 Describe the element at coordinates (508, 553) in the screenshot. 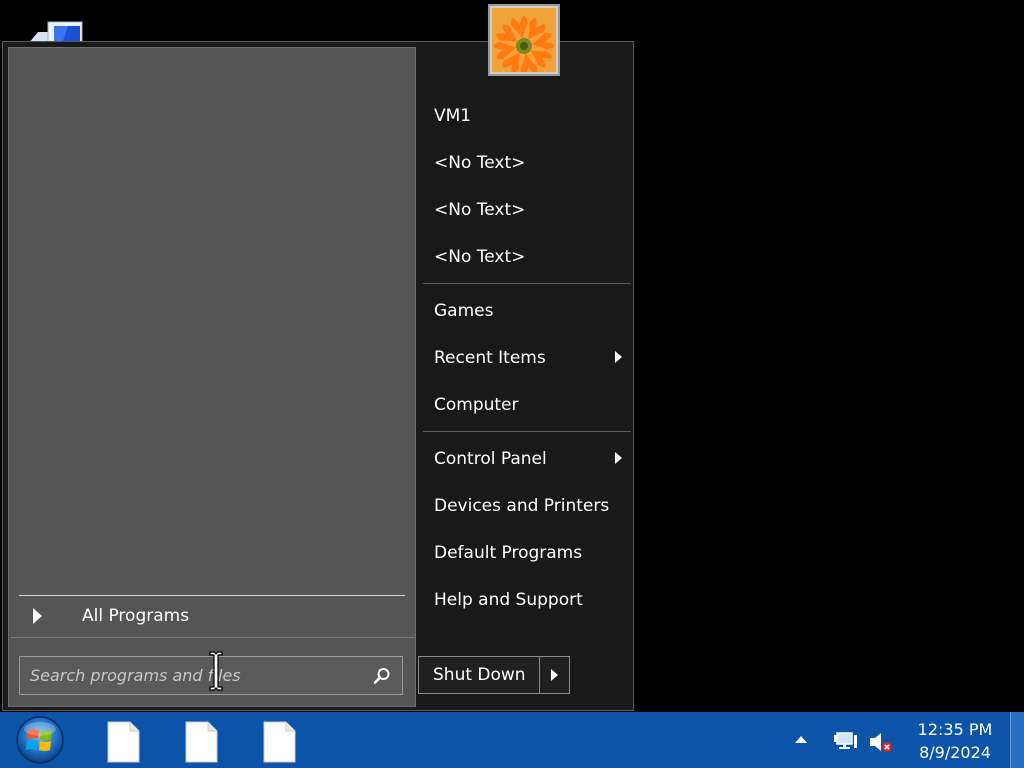

I see `menu-item-label: Default Programs` at that location.